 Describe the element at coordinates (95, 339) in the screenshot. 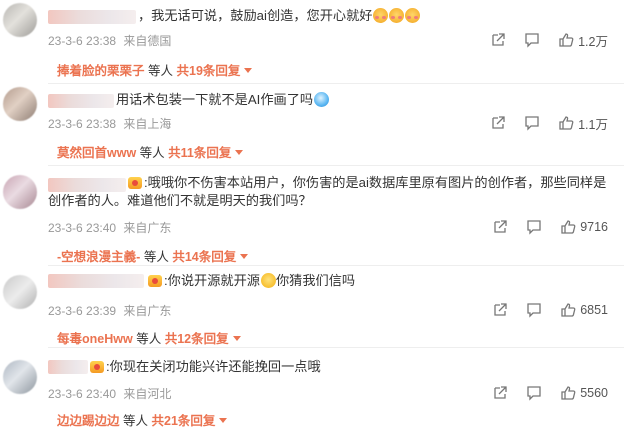

I see `reply-author: 每毒oneHww` at that location.